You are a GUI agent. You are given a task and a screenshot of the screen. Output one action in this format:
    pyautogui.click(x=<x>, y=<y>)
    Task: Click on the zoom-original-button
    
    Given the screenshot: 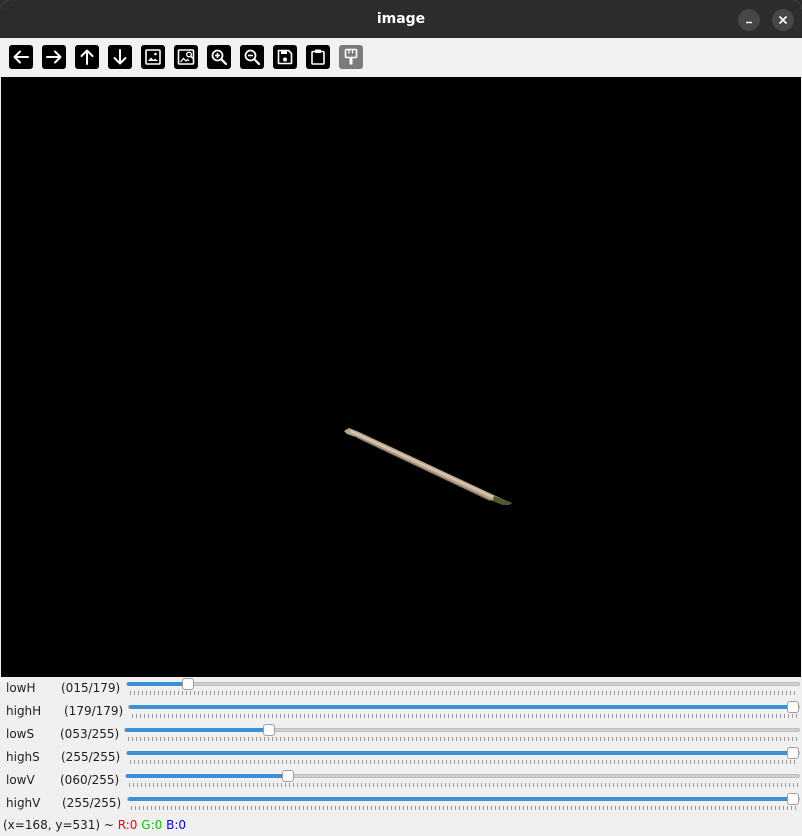 What is the action you would take?
    pyautogui.click(x=153, y=57)
    